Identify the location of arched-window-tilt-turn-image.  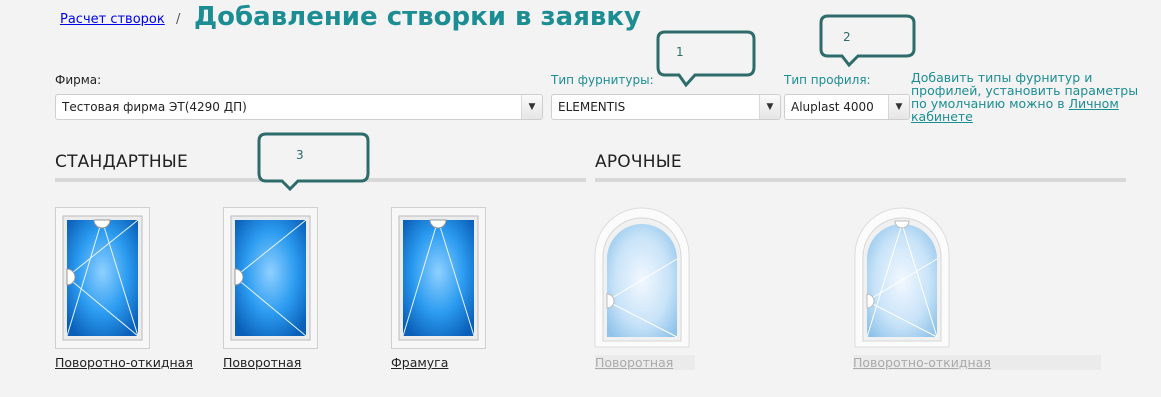
(902, 278).